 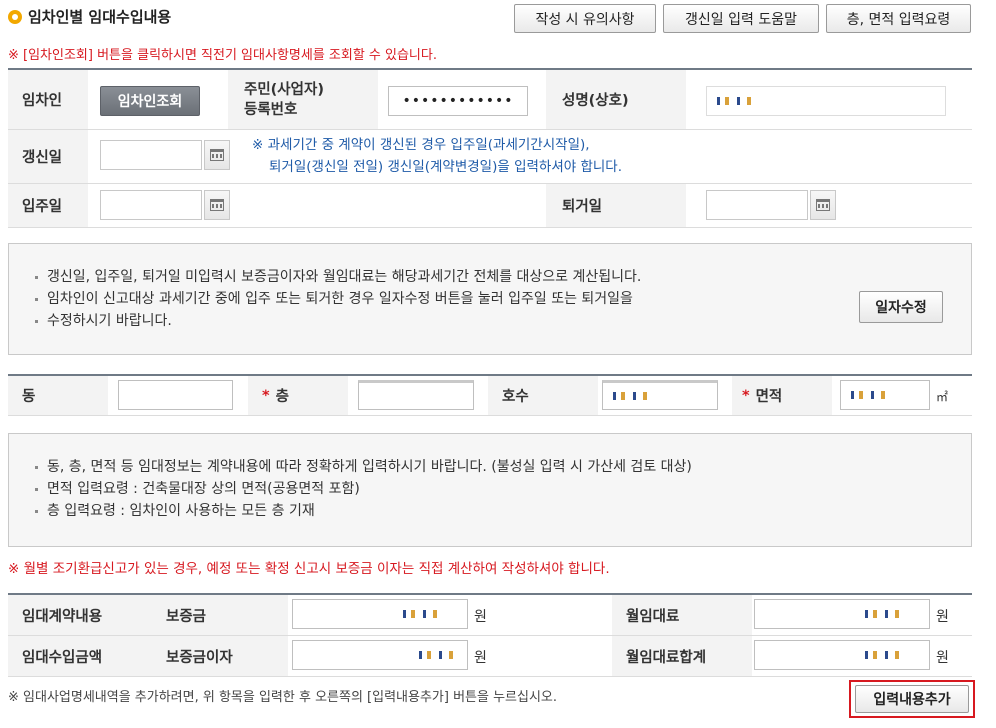 What do you see at coordinates (150, 101) in the screenshot?
I see `tenant-lookup-button: 임차인조회` at bounding box center [150, 101].